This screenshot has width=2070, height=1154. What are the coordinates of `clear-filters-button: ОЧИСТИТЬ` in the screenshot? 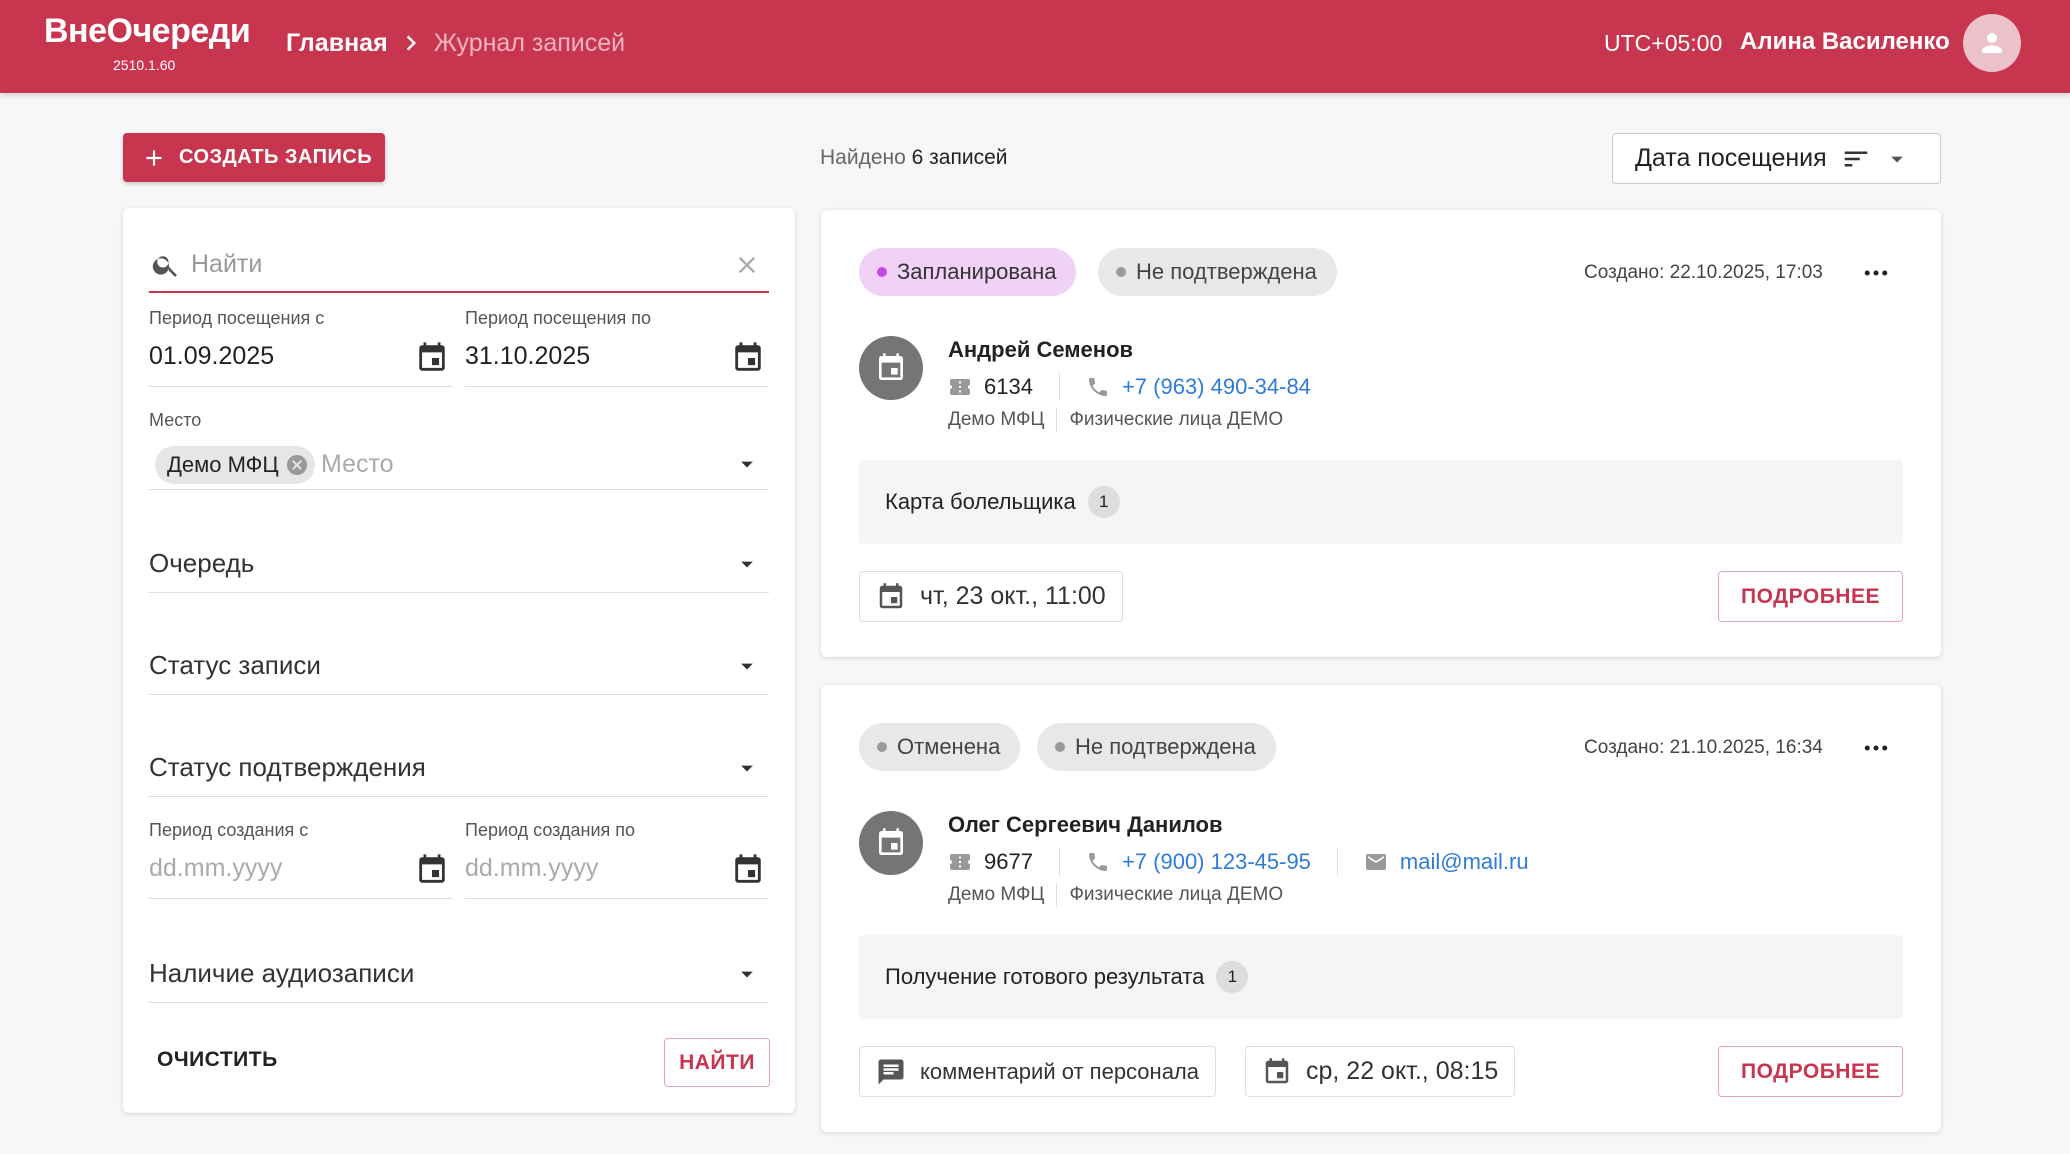 It's located at (217, 1060).